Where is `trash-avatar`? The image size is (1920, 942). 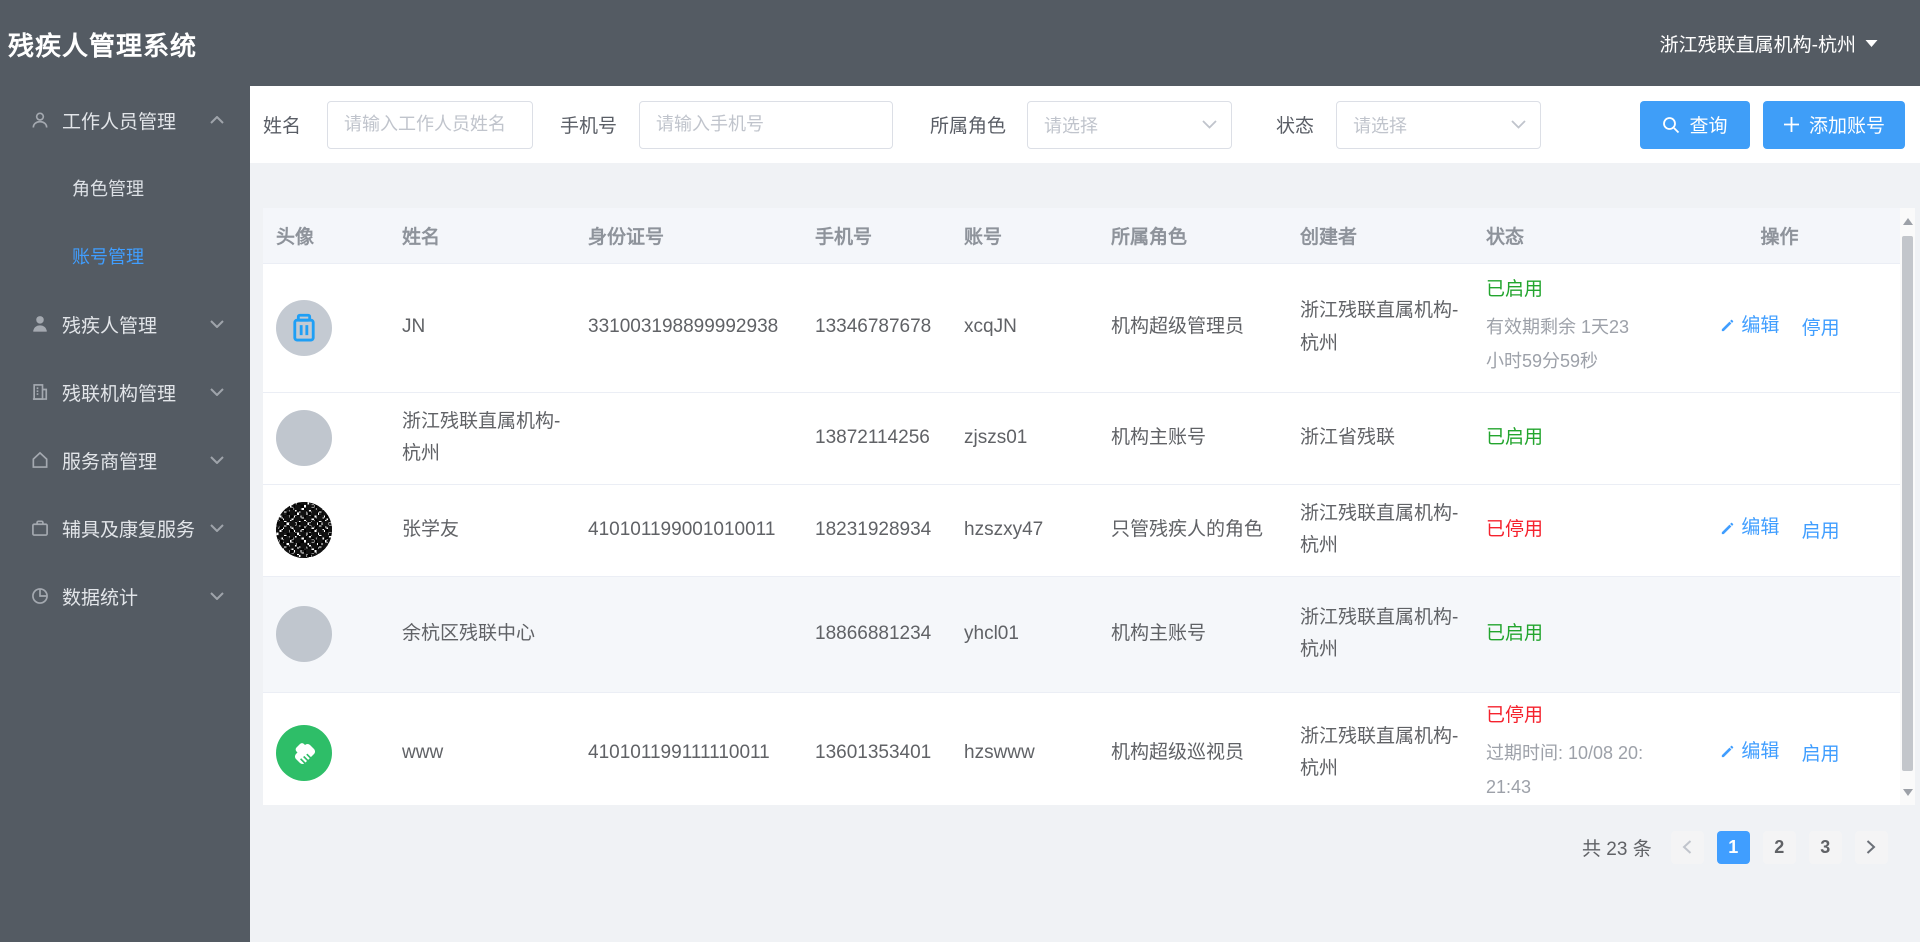
trash-avatar is located at coordinates (304, 327).